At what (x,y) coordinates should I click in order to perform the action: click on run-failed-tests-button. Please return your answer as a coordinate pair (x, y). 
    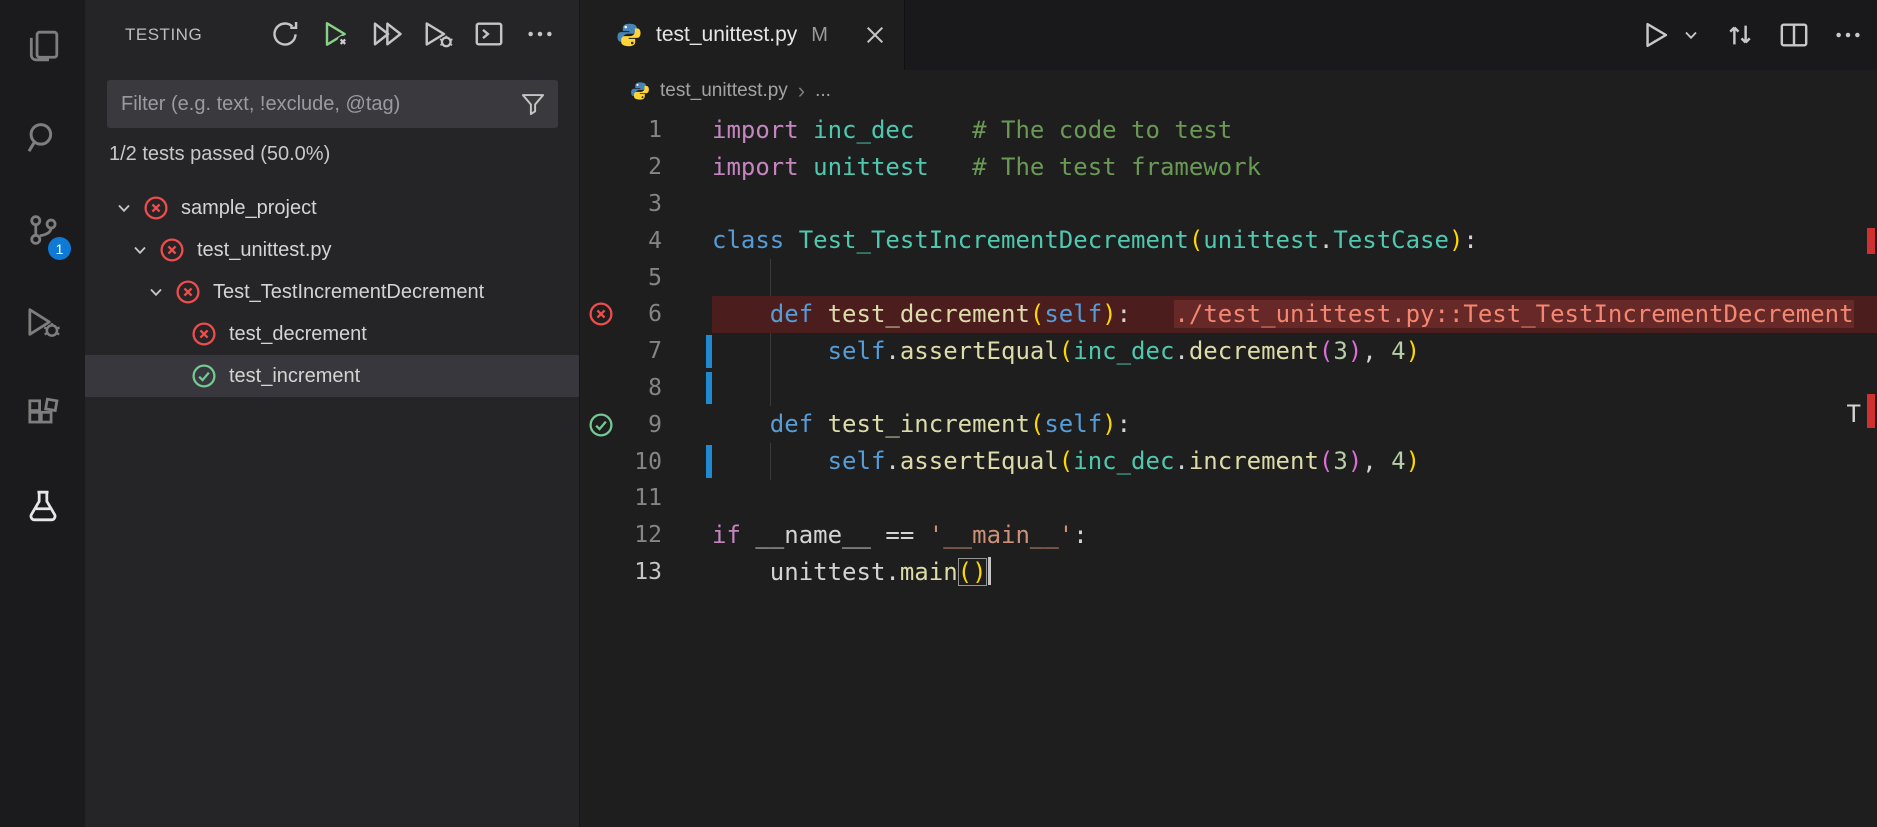
    Looking at the image, I should click on (336, 34).